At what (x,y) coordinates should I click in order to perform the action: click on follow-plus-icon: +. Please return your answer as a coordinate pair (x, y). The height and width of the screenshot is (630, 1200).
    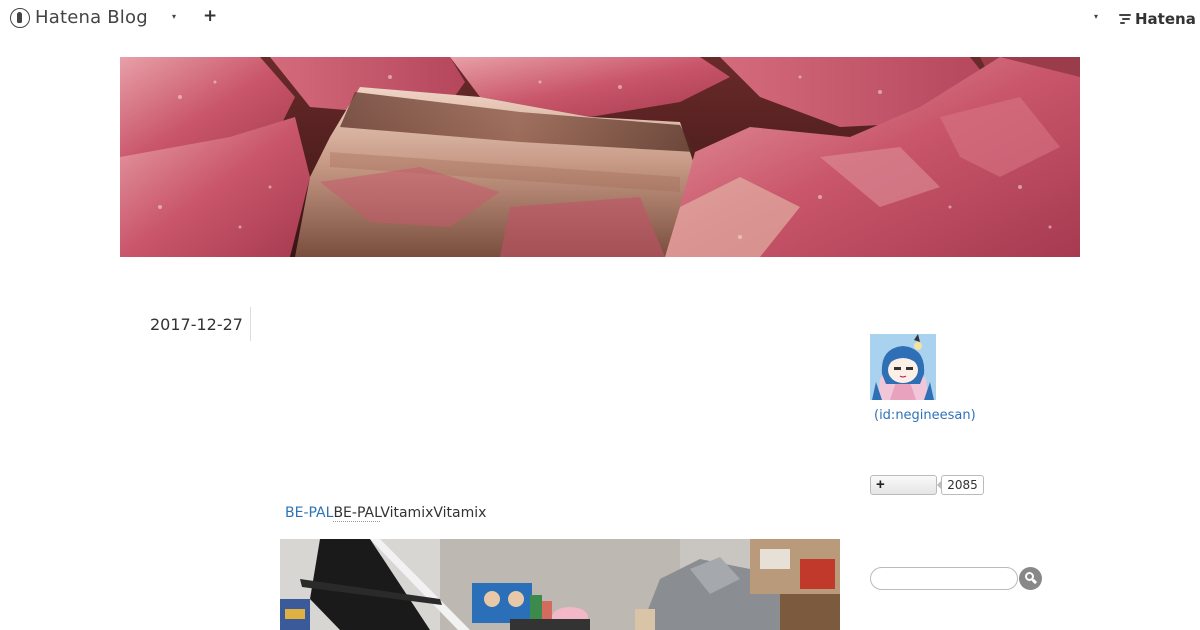
    Looking at the image, I should click on (880, 484).